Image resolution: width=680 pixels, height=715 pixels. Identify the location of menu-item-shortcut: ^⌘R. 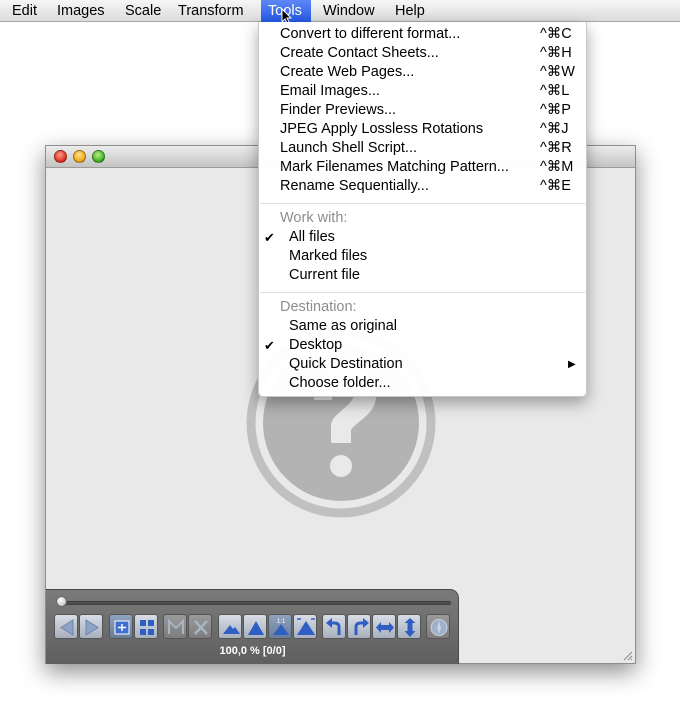
(556, 148).